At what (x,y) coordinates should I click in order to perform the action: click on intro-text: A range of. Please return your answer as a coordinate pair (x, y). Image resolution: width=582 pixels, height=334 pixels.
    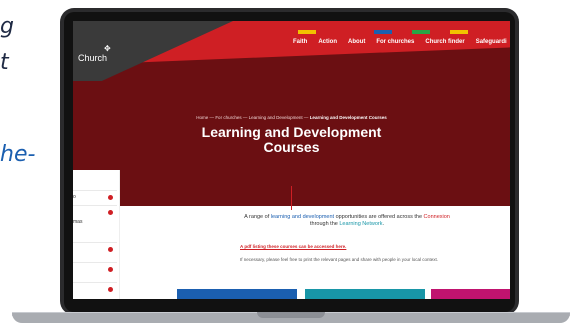
    Looking at the image, I should click on (257, 217).